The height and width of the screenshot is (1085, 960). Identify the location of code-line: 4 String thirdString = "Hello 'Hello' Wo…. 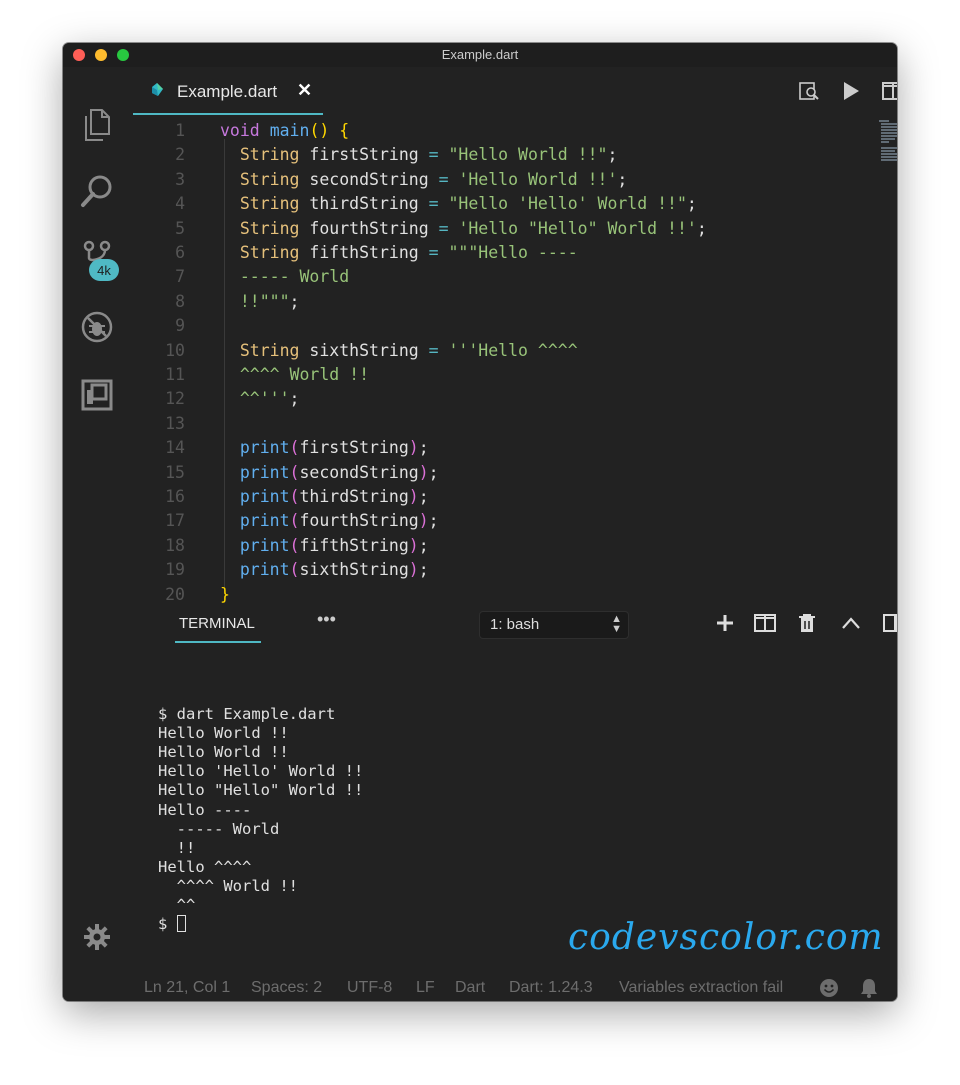
(501, 204).